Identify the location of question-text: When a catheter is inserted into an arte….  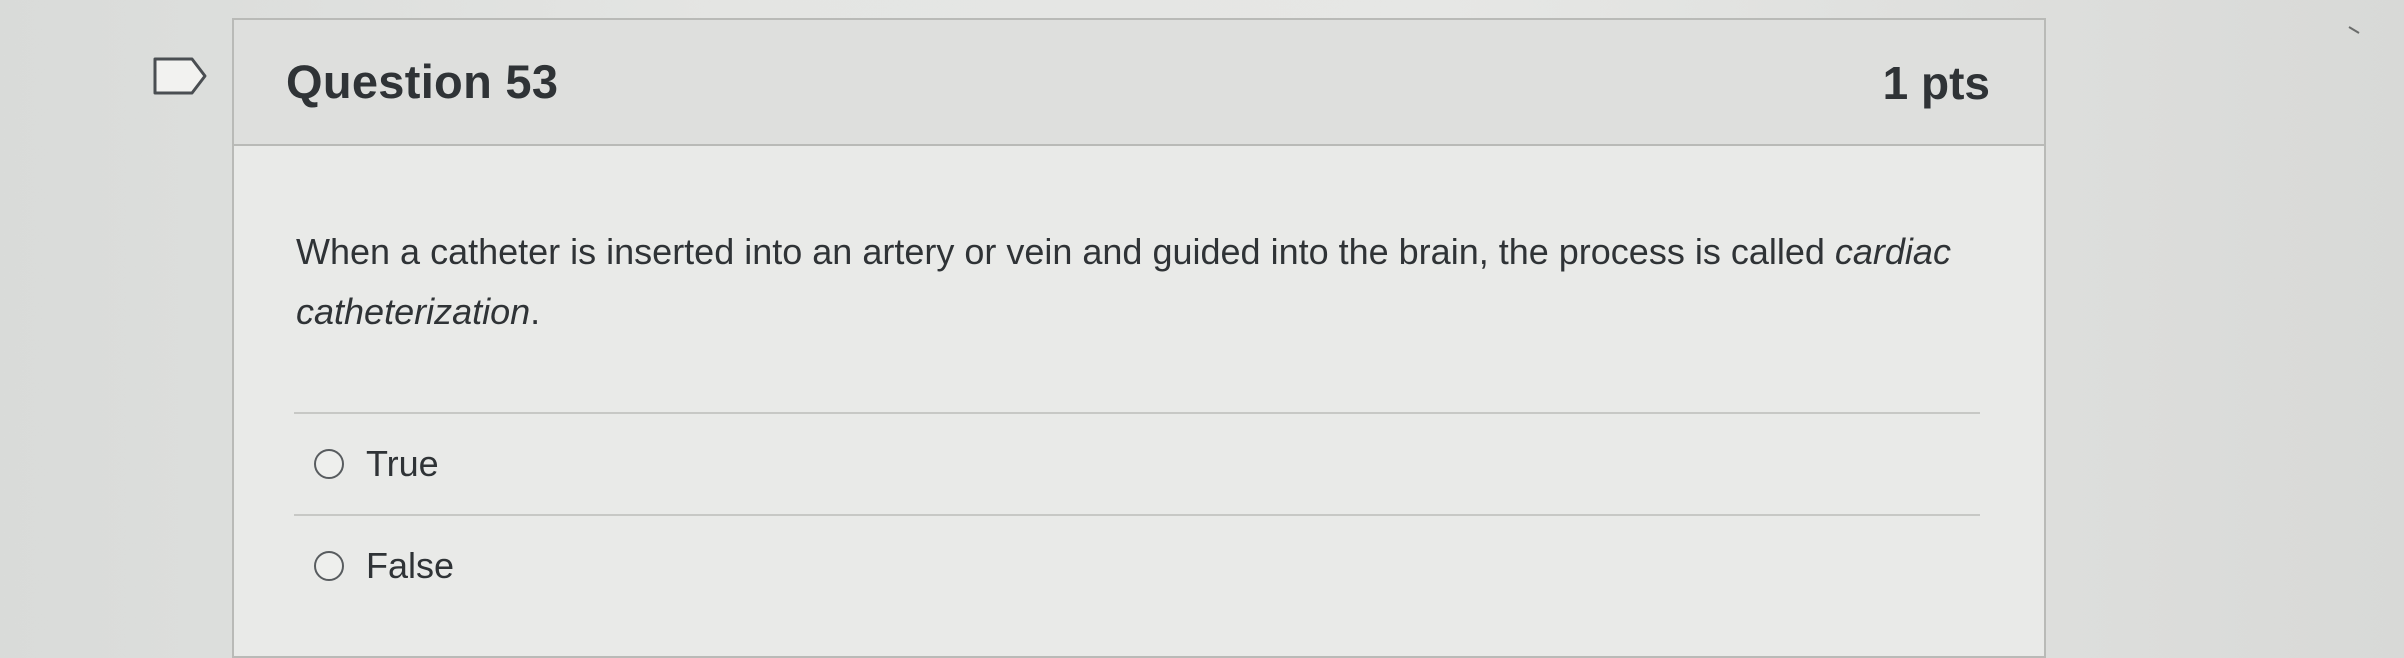
(1136, 282).